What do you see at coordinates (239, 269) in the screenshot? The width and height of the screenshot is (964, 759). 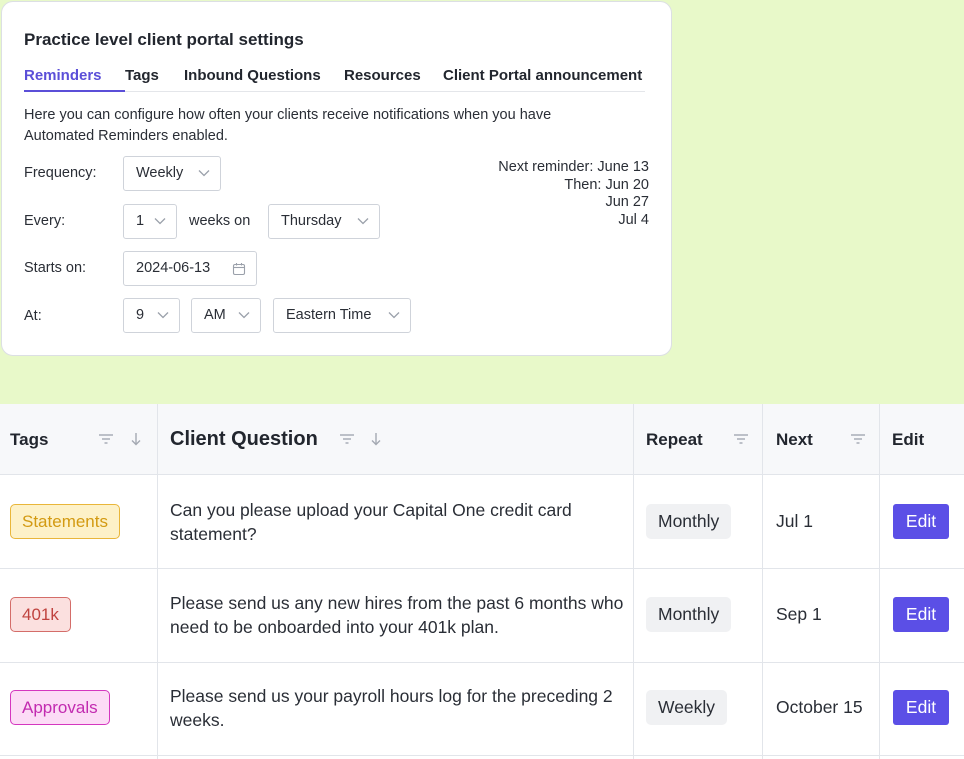 I see `calendar-icon` at bounding box center [239, 269].